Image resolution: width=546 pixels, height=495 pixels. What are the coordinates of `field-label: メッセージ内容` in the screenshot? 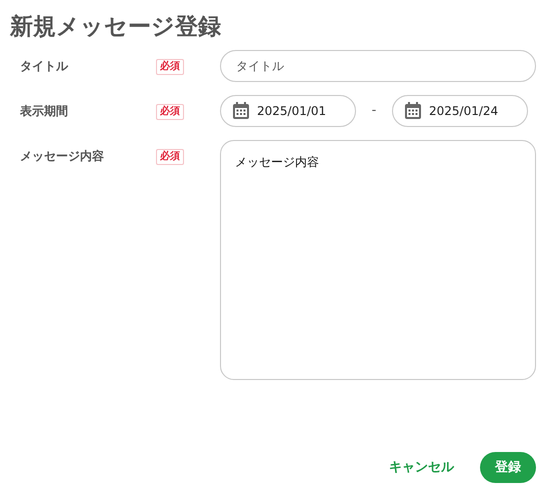 It's located at (62, 156).